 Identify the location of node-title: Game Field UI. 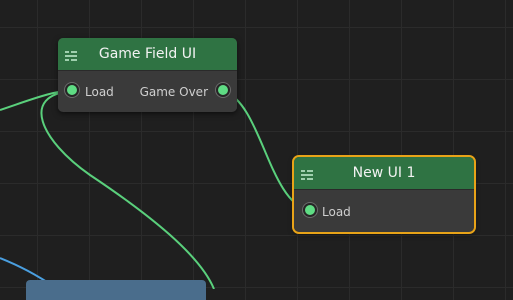
(147, 54).